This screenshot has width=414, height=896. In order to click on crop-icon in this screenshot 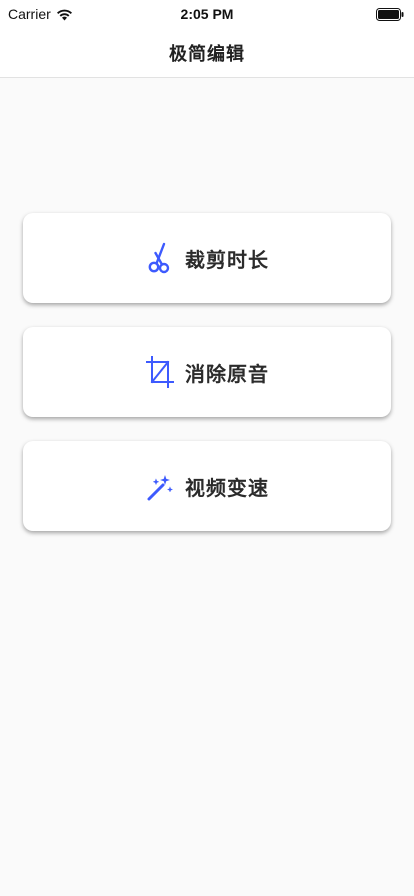, I will do `click(160, 372)`.